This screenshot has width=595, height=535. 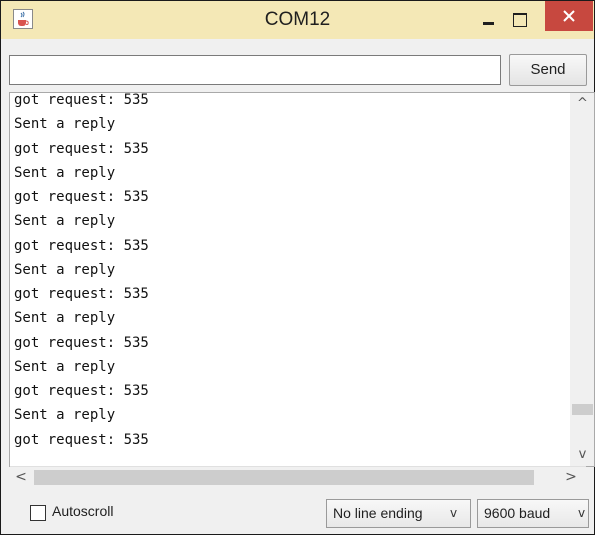 I want to click on baud-rate-select: 9600 baud v, so click(x=533, y=513).